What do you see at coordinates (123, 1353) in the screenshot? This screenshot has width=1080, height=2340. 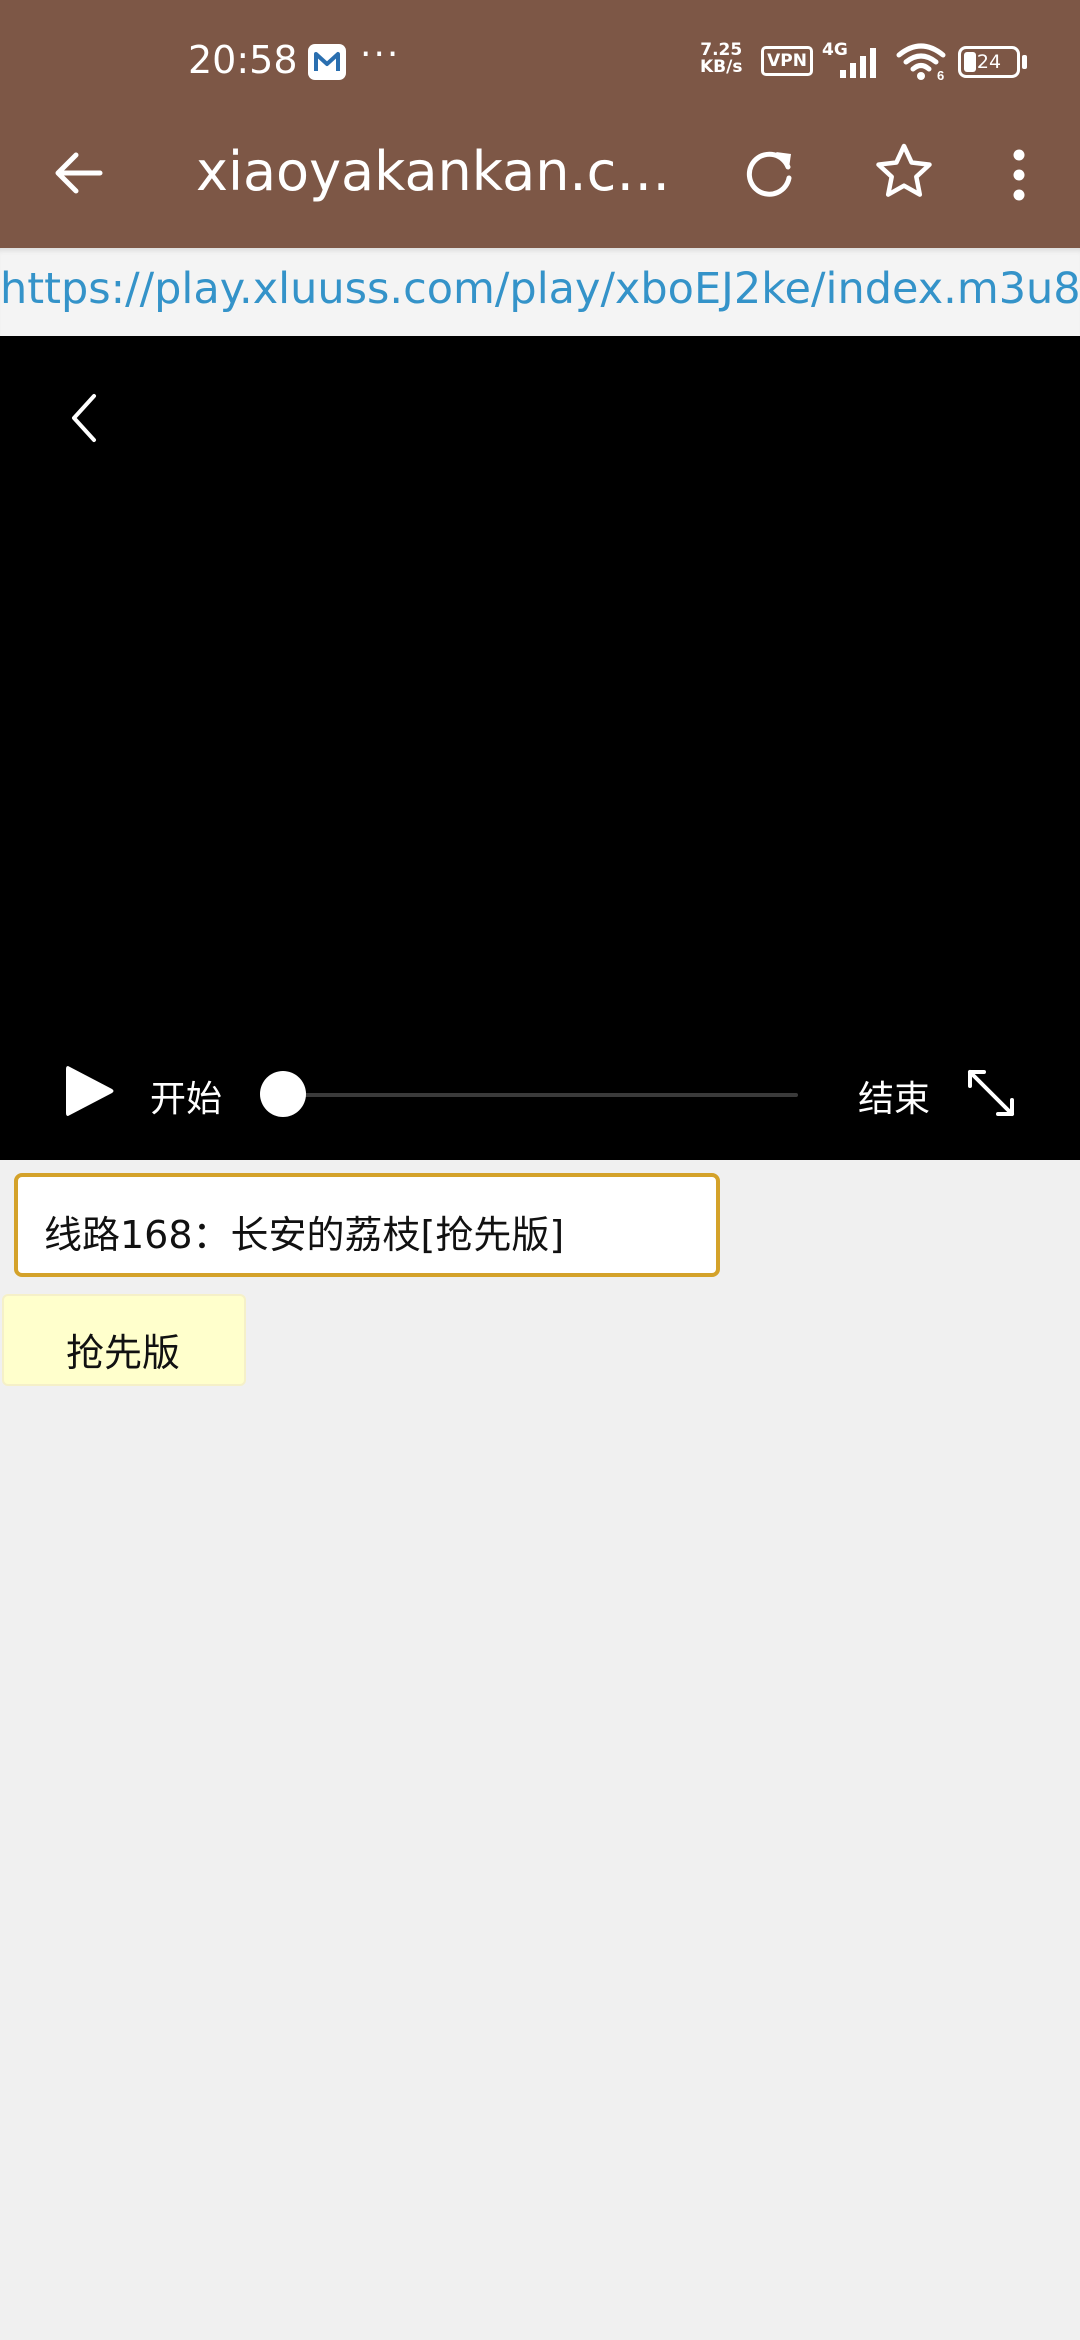 I see `version-tag-label: 抢先版` at bounding box center [123, 1353].